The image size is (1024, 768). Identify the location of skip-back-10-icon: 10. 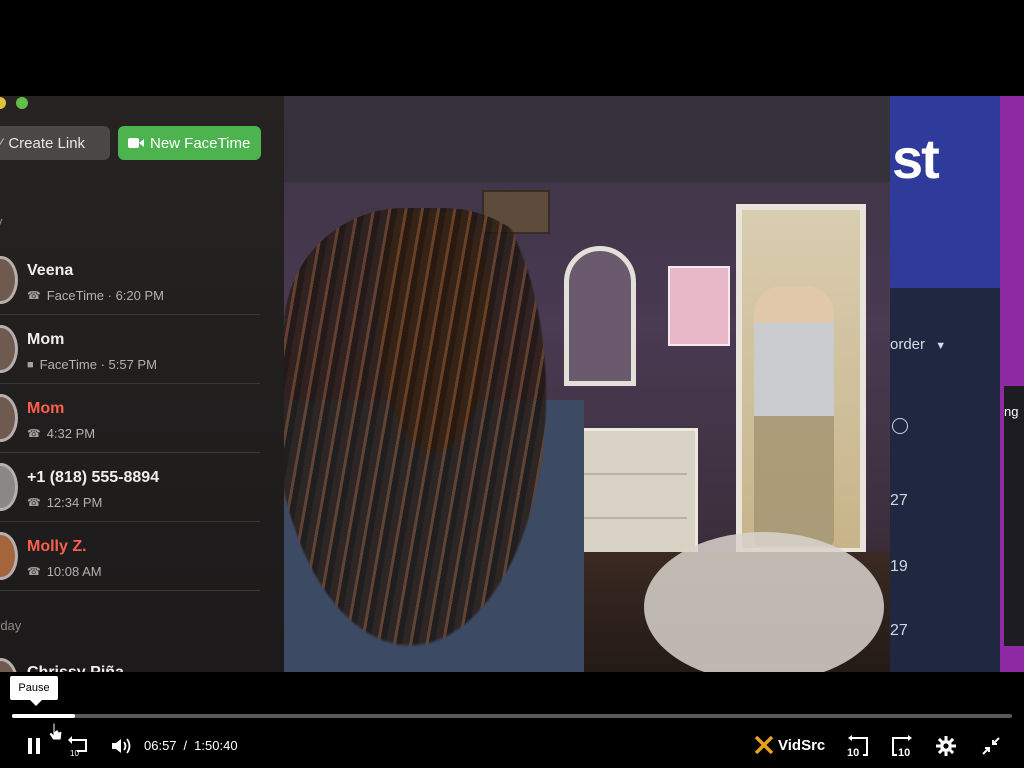
(857, 746).